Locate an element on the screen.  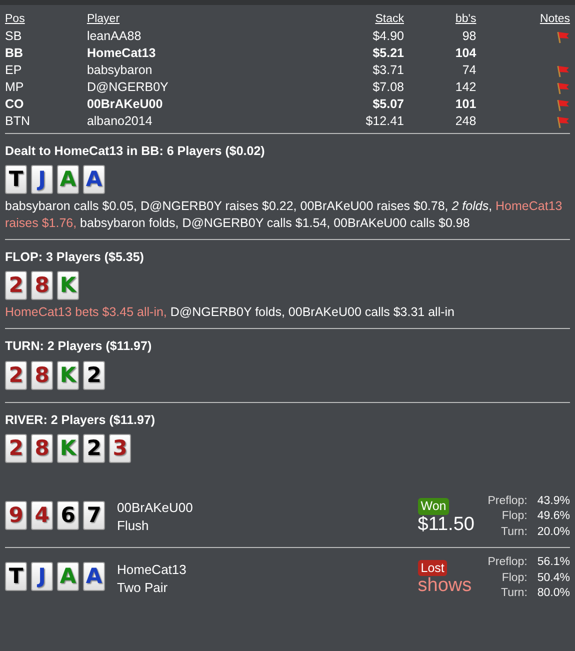
table-cell: D@NGERB0Y is located at coordinates (127, 87).